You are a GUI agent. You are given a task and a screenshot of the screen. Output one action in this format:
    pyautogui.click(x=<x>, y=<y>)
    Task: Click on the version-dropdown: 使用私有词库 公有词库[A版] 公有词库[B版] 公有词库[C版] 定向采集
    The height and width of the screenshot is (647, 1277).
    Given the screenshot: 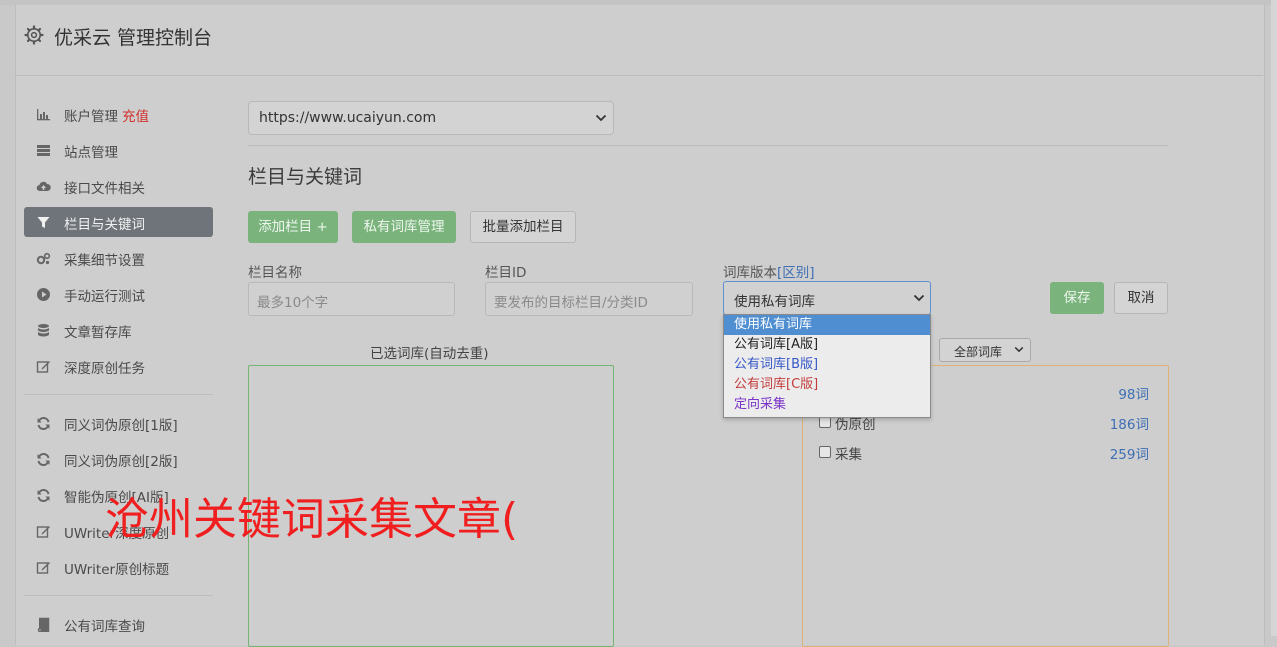 What is the action you would take?
    pyautogui.click(x=827, y=366)
    